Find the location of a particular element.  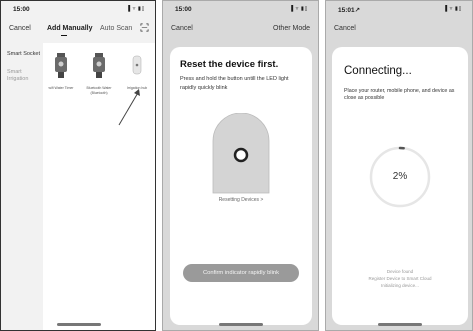

other-mode-button: Other Mode is located at coordinates (291, 28).